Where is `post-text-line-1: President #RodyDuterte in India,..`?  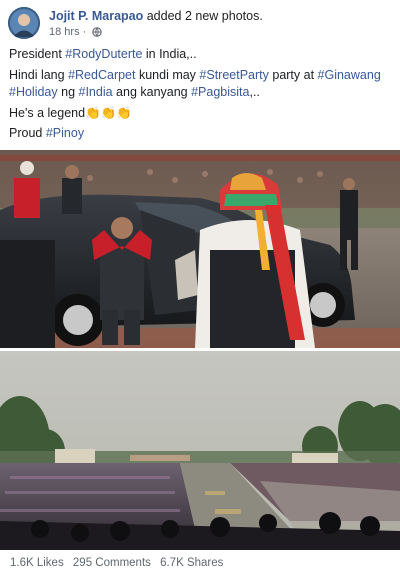
post-text-line-1: President #RodyDuterte in India,.. is located at coordinates (103, 54).